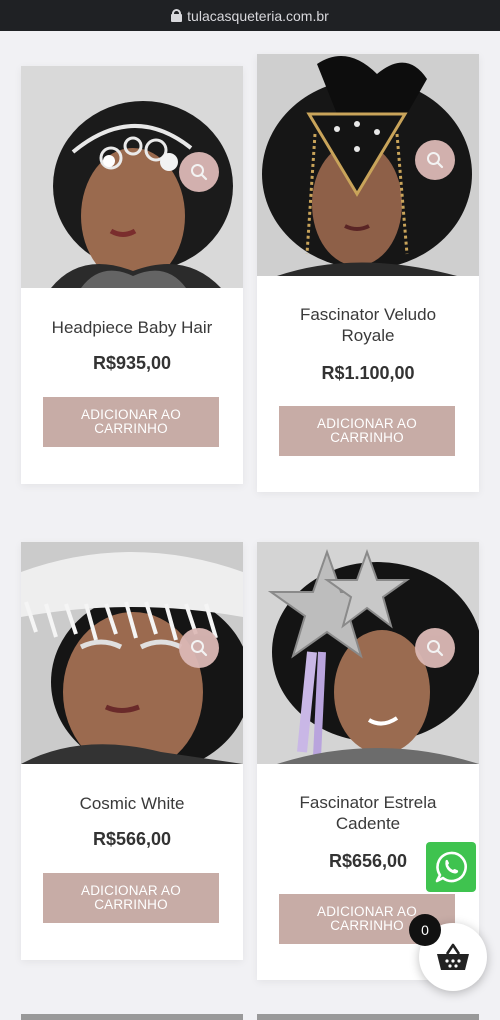 The image size is (500, 1020). I want to click on product-title: Fascinator Estrela Cadente, so click(368, 813).